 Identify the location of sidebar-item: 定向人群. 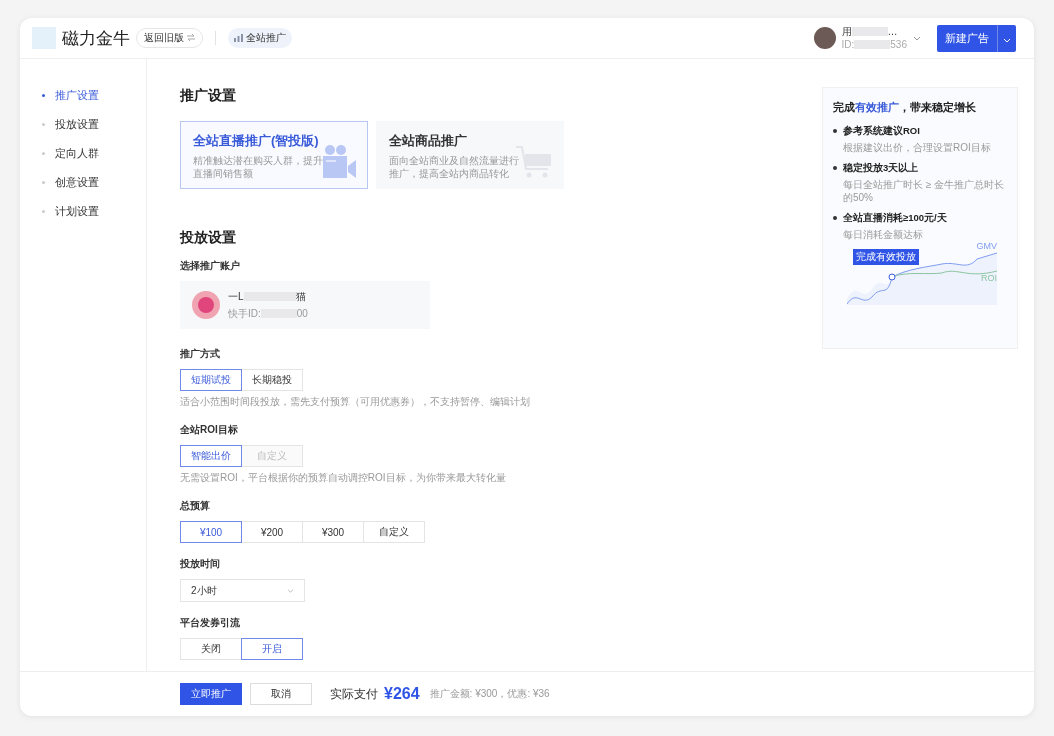
(83, 153).